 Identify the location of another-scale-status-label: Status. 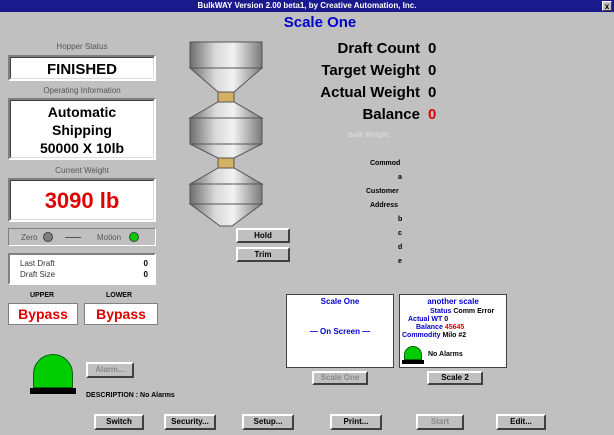
(441, 311).